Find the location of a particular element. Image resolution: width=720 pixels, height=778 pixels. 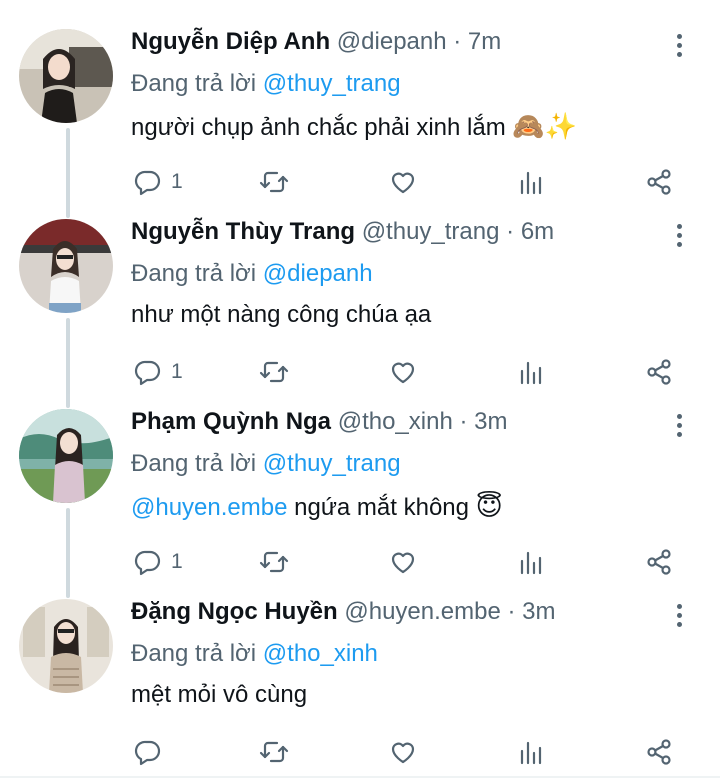

tweet-header: Đặng Ngọc Huyền @huyen.embe · 3m is located at coordinates (343, 612).